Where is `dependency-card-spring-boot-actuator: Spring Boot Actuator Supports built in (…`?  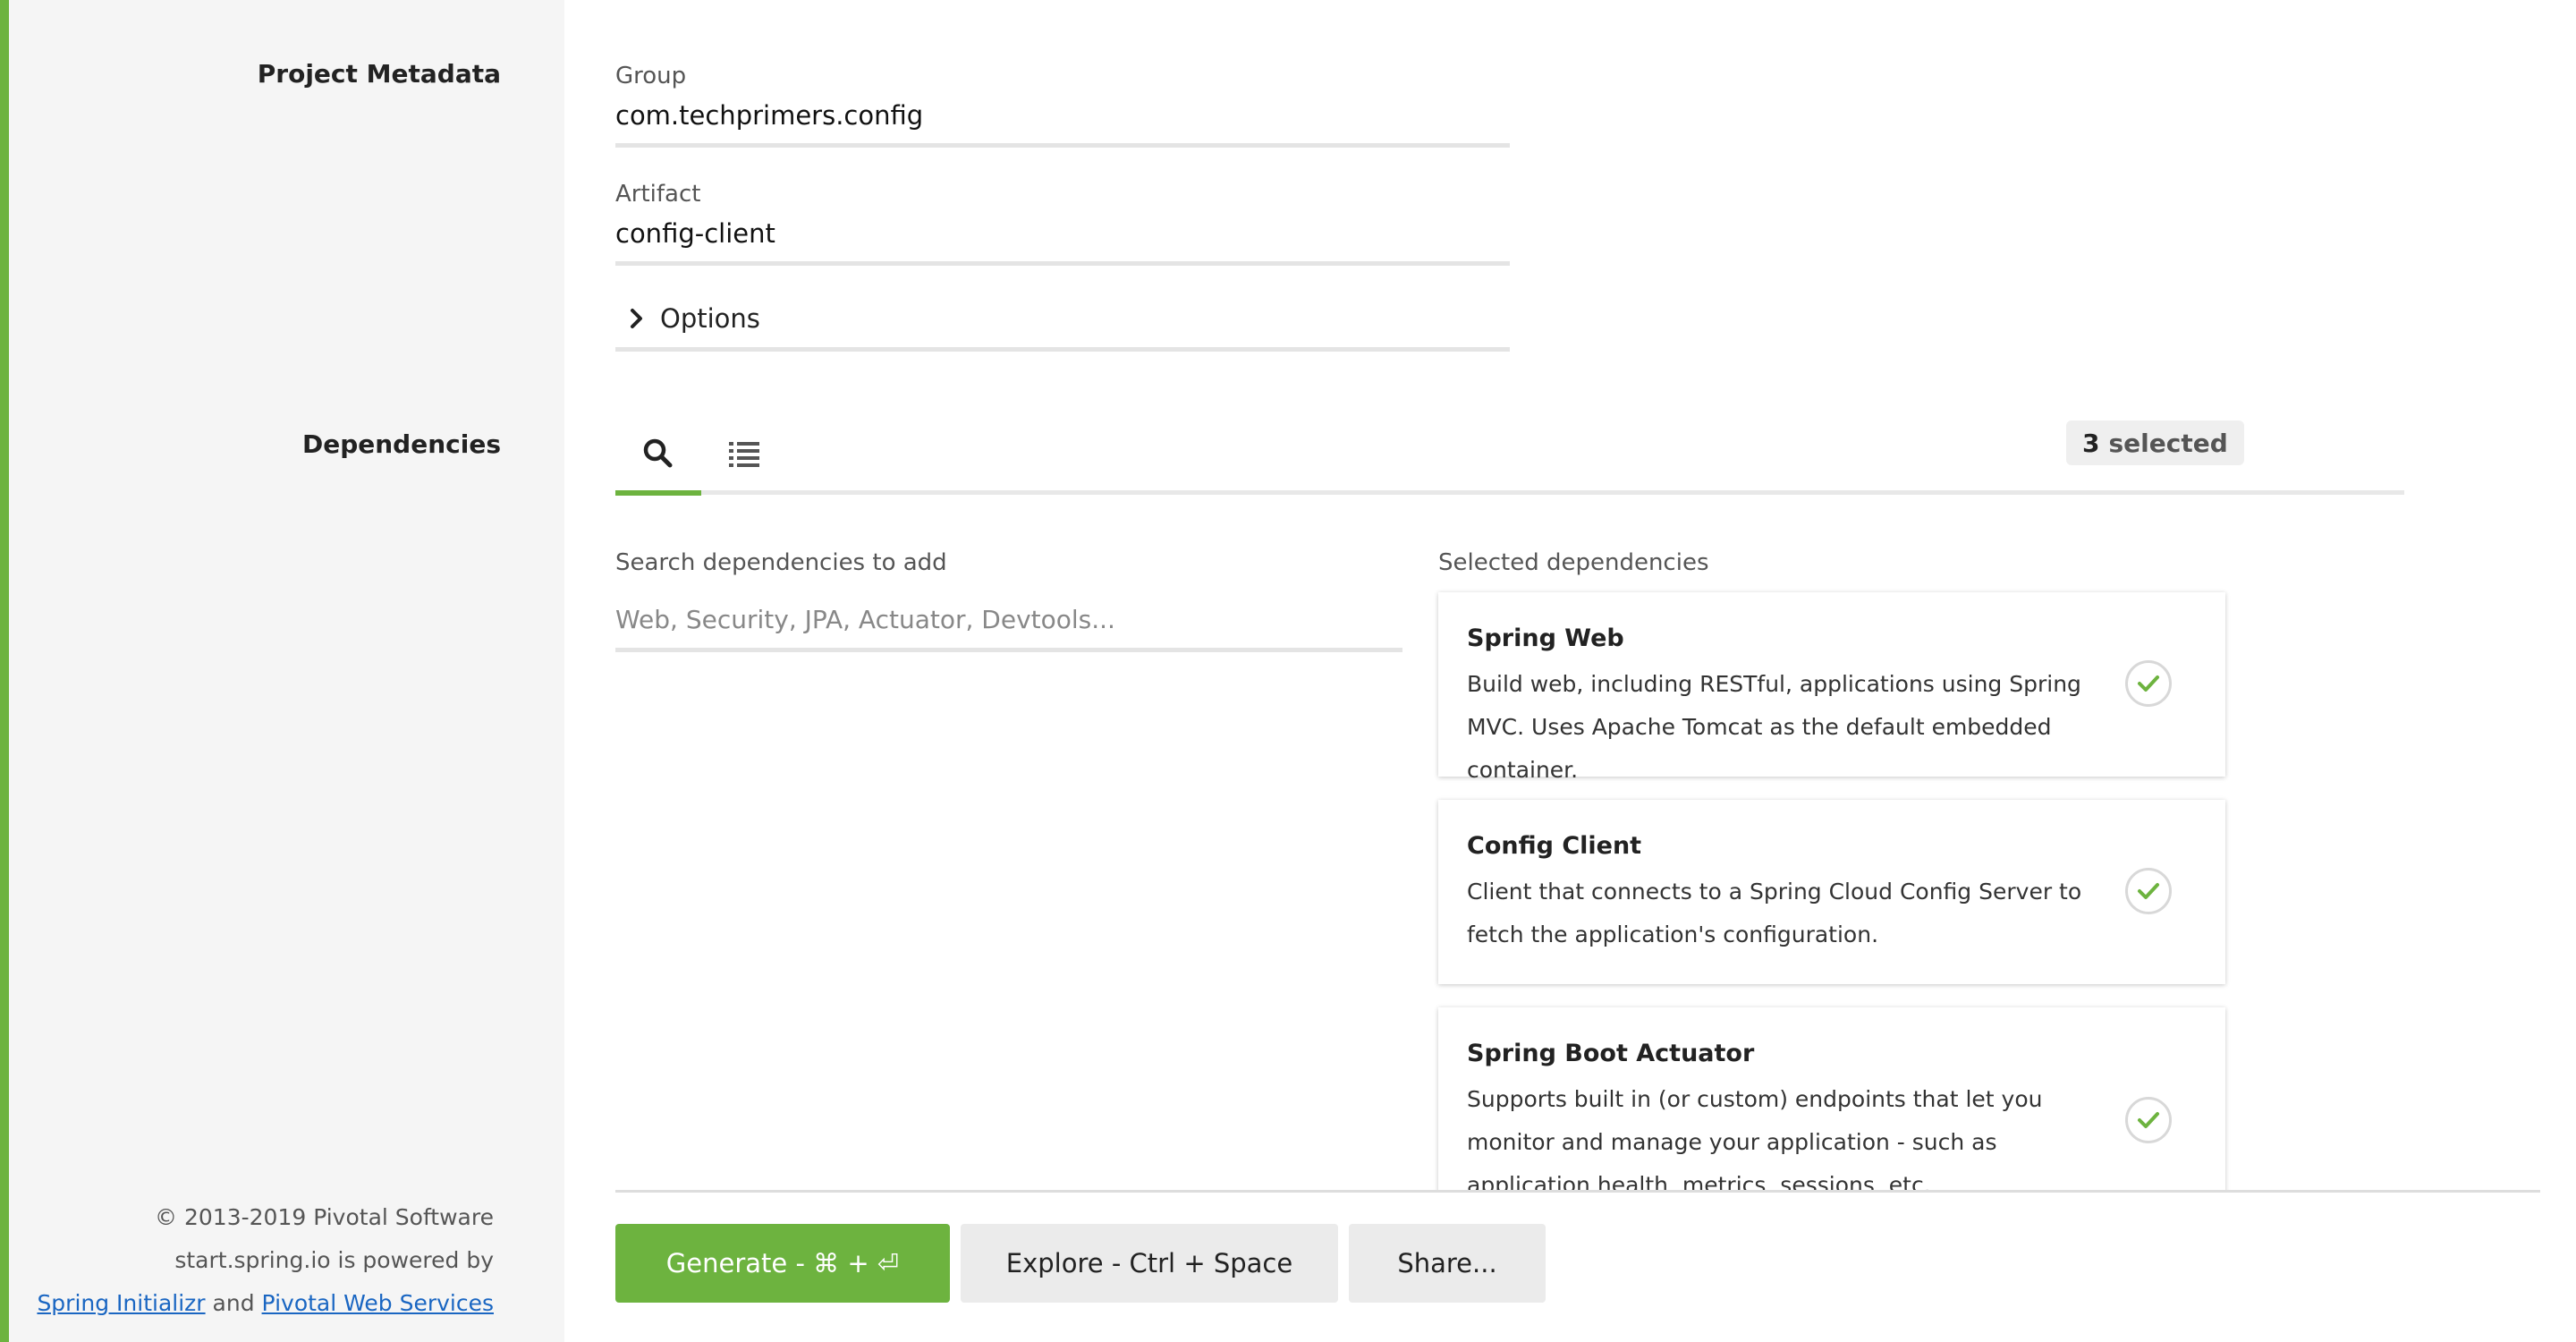 dependency-card-spring-boot-actuator: Spring Boot Actuator Supports built in (… is located at coordinates (1831, 1099).